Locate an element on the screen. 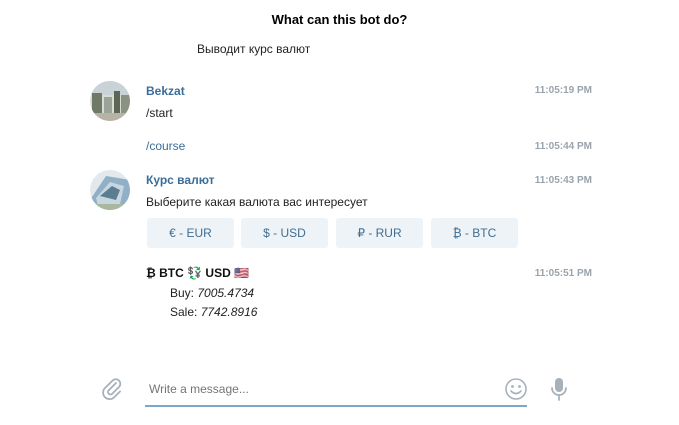 The height and width of the screenshot is (425, 679). intro-title: What can this bot do? is located at coordinates (339, 19).